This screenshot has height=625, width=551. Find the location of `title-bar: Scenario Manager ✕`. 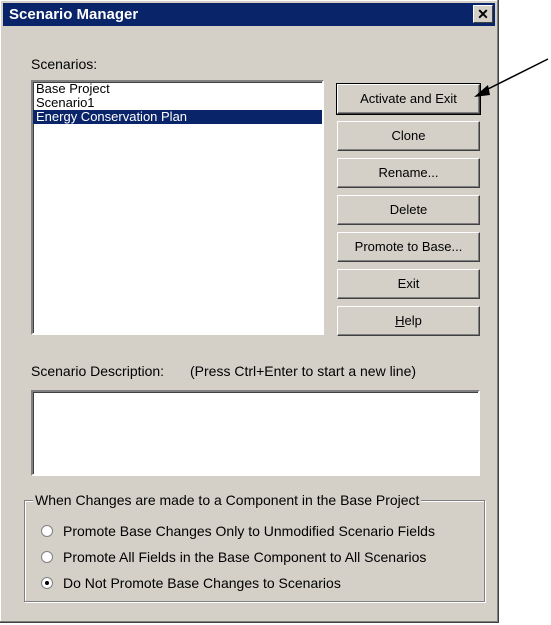

title-bar: Scenario Manager ✕ is located at coordinates (249, 14).